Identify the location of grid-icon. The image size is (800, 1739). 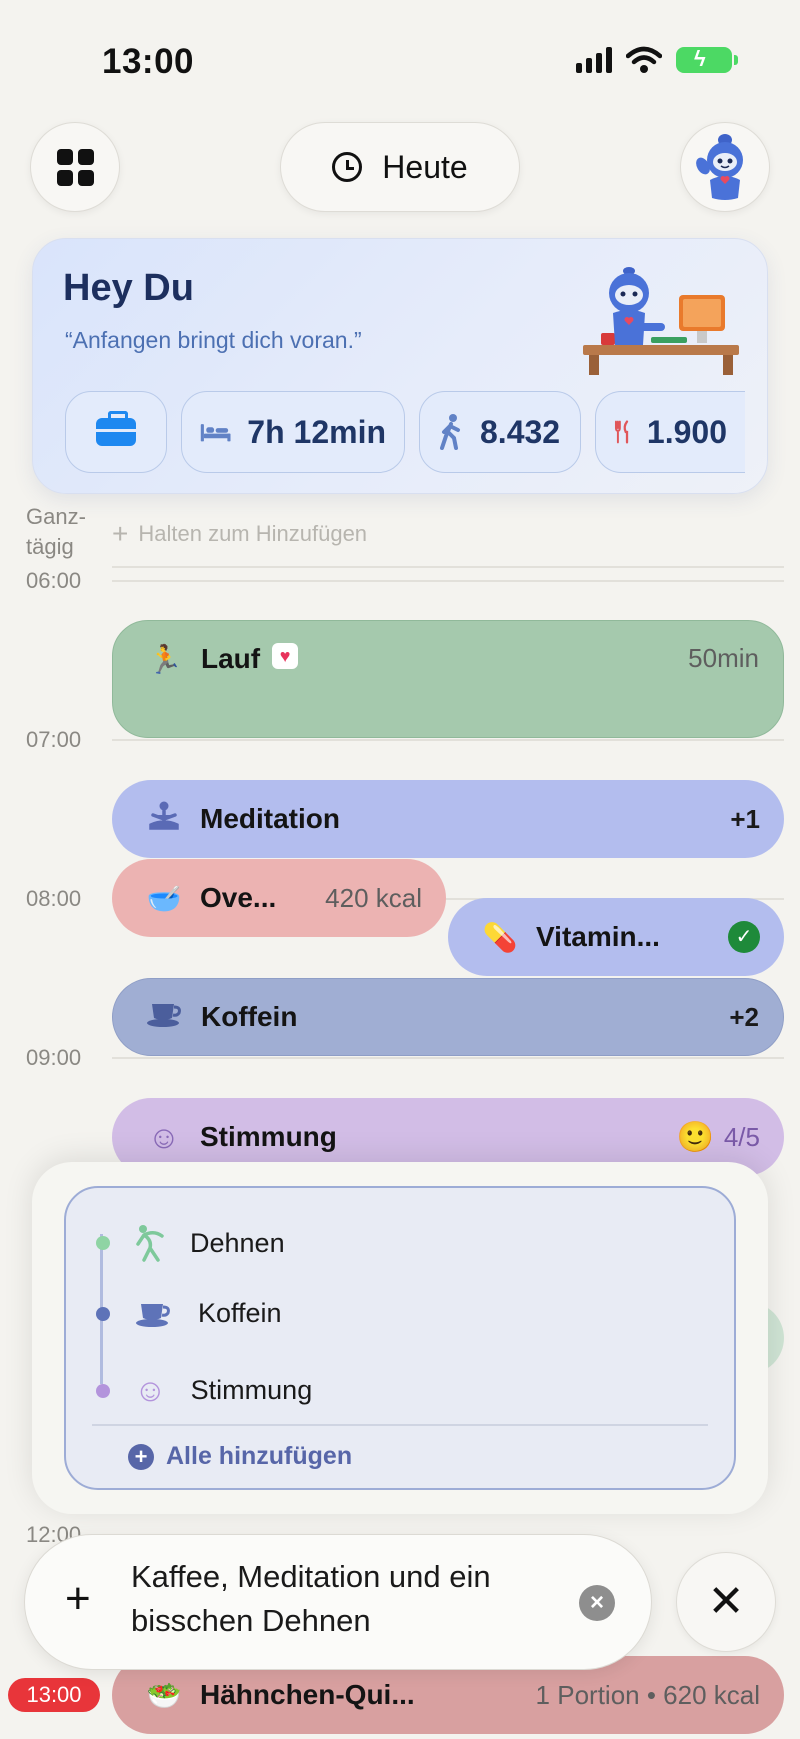
(75, 167).